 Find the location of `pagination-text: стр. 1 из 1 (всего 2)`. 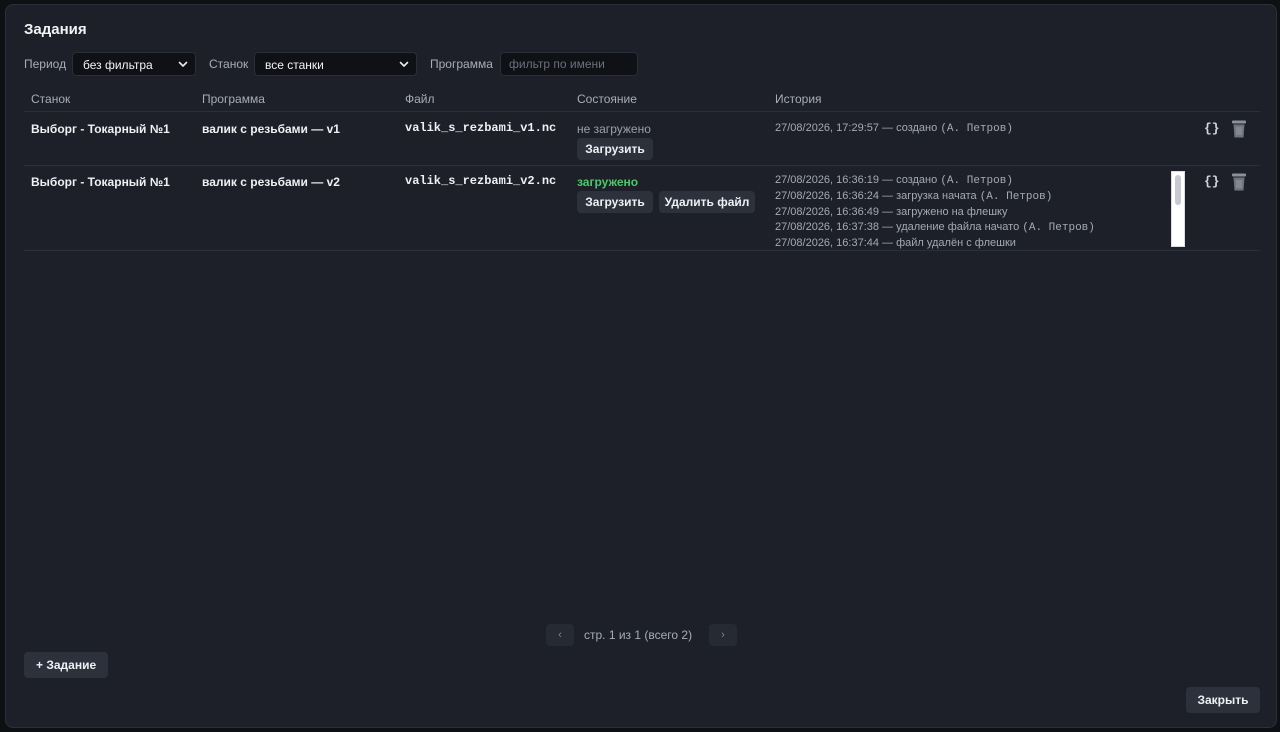

pagination-text: стр. 1 из 1 (всего 2) is located at coordinates (638, 635).